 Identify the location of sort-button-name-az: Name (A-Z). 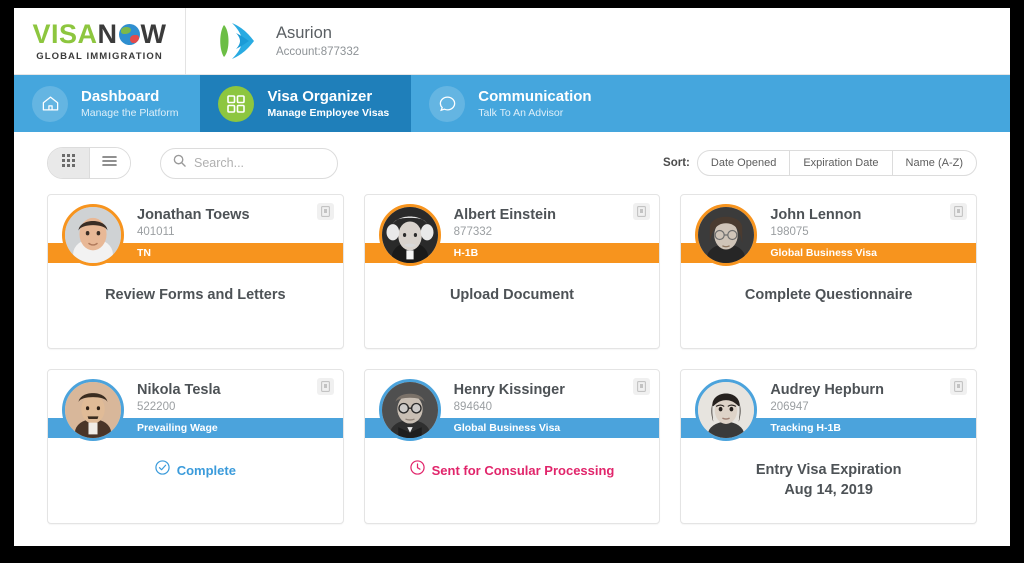
(933, 163).